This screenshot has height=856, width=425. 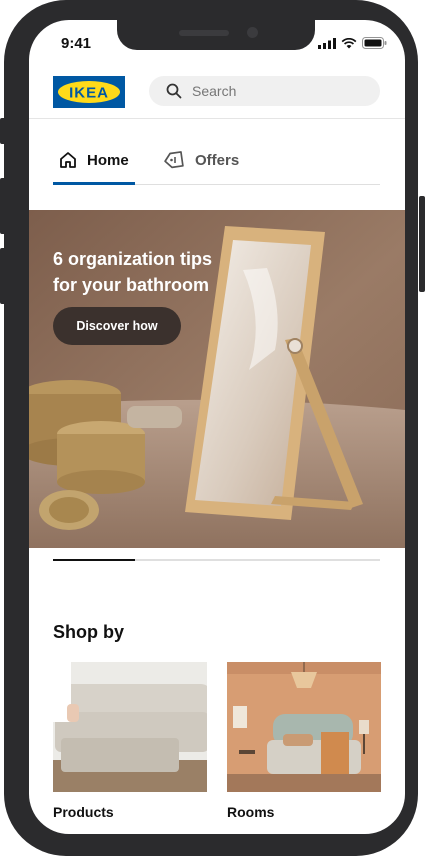 I want to click on battery-icon, so click(x=374, y=43).